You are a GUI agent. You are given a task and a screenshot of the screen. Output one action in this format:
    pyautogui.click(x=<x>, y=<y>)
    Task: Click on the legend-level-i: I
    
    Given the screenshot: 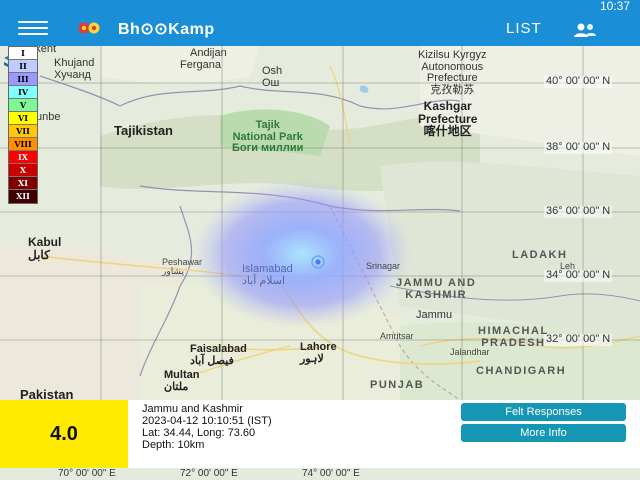 What is the action you would take?
    pyautogui.click(x=23, y=53)
    